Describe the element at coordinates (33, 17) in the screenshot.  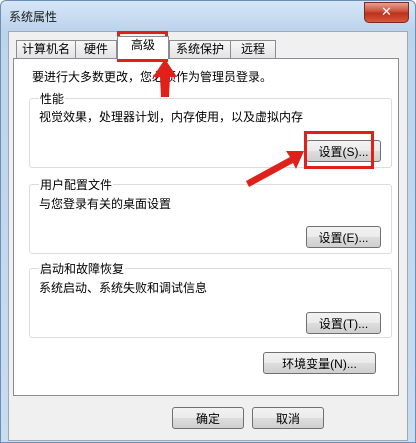
I see `window-title: 系统属性` at that location.